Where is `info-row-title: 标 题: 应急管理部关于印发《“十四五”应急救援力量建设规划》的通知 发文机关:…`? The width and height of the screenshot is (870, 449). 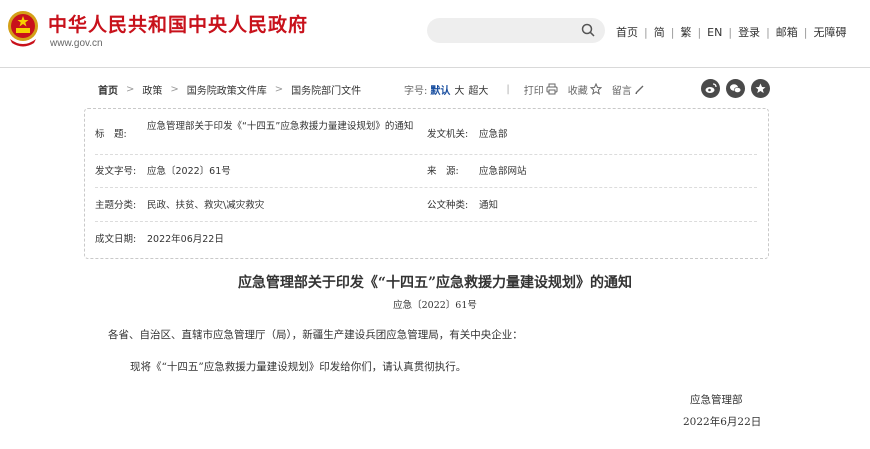
info-row-title: 标 题: 应急管理部关于印发《“十四五”应急救援力量建设规划》的通知 发文机关:… is located at coordinates (426, 135).